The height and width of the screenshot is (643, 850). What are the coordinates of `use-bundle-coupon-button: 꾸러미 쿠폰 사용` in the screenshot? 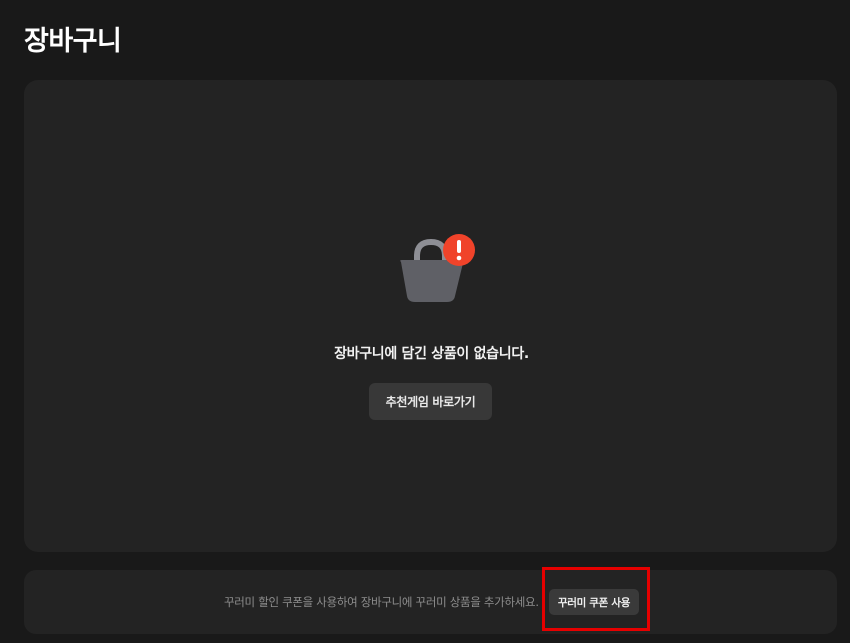 It's located at (594, 602).